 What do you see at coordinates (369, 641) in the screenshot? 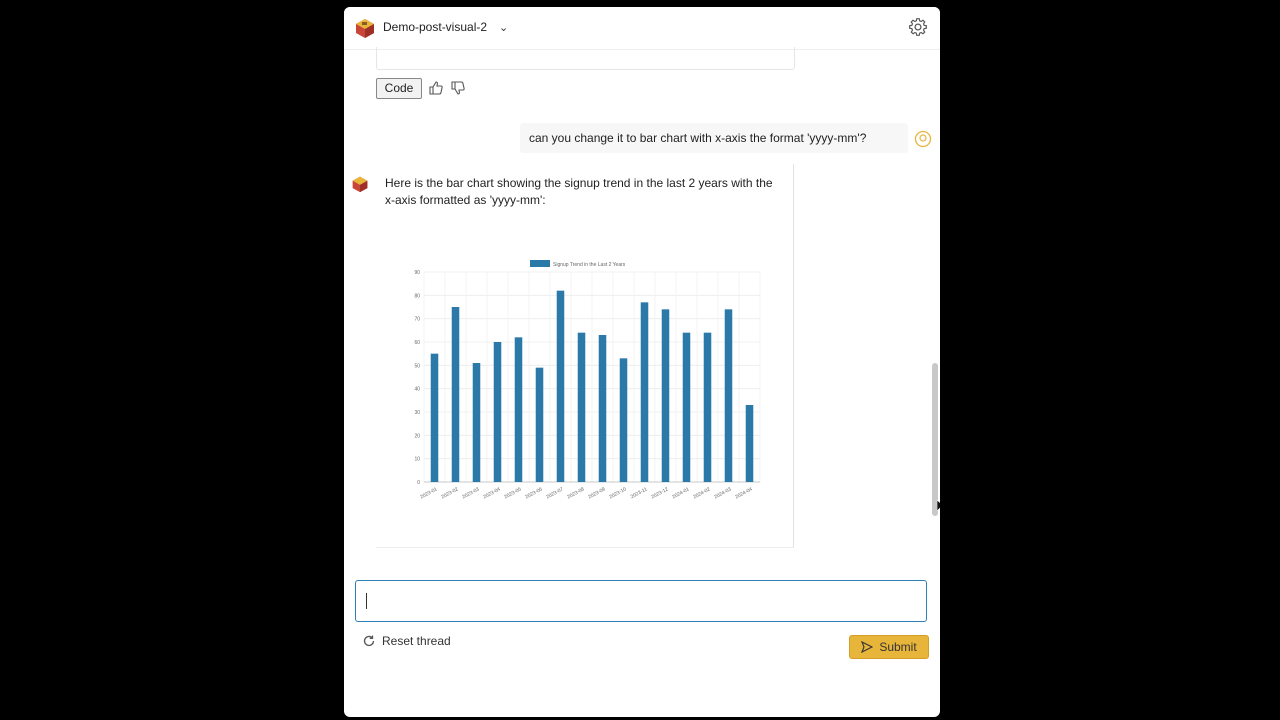
I see `refresh-icon` at bounding box center [369, 641].